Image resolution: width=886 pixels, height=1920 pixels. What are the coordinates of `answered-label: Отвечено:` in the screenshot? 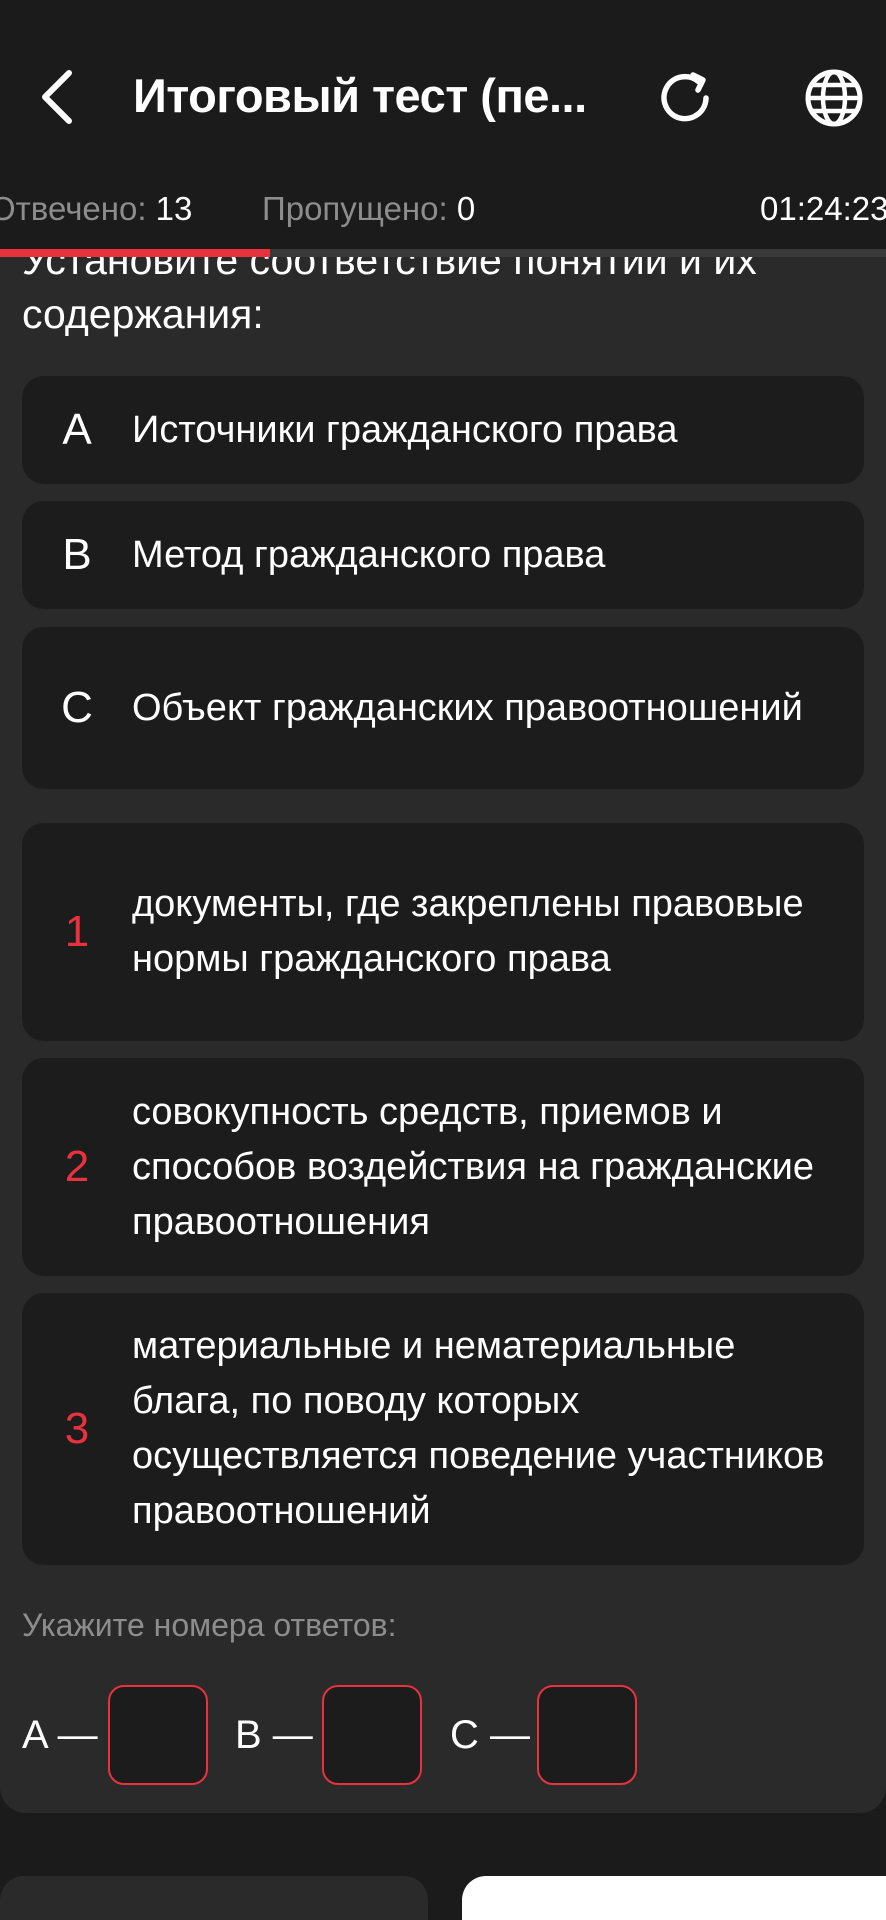 It's located at (73, 208).